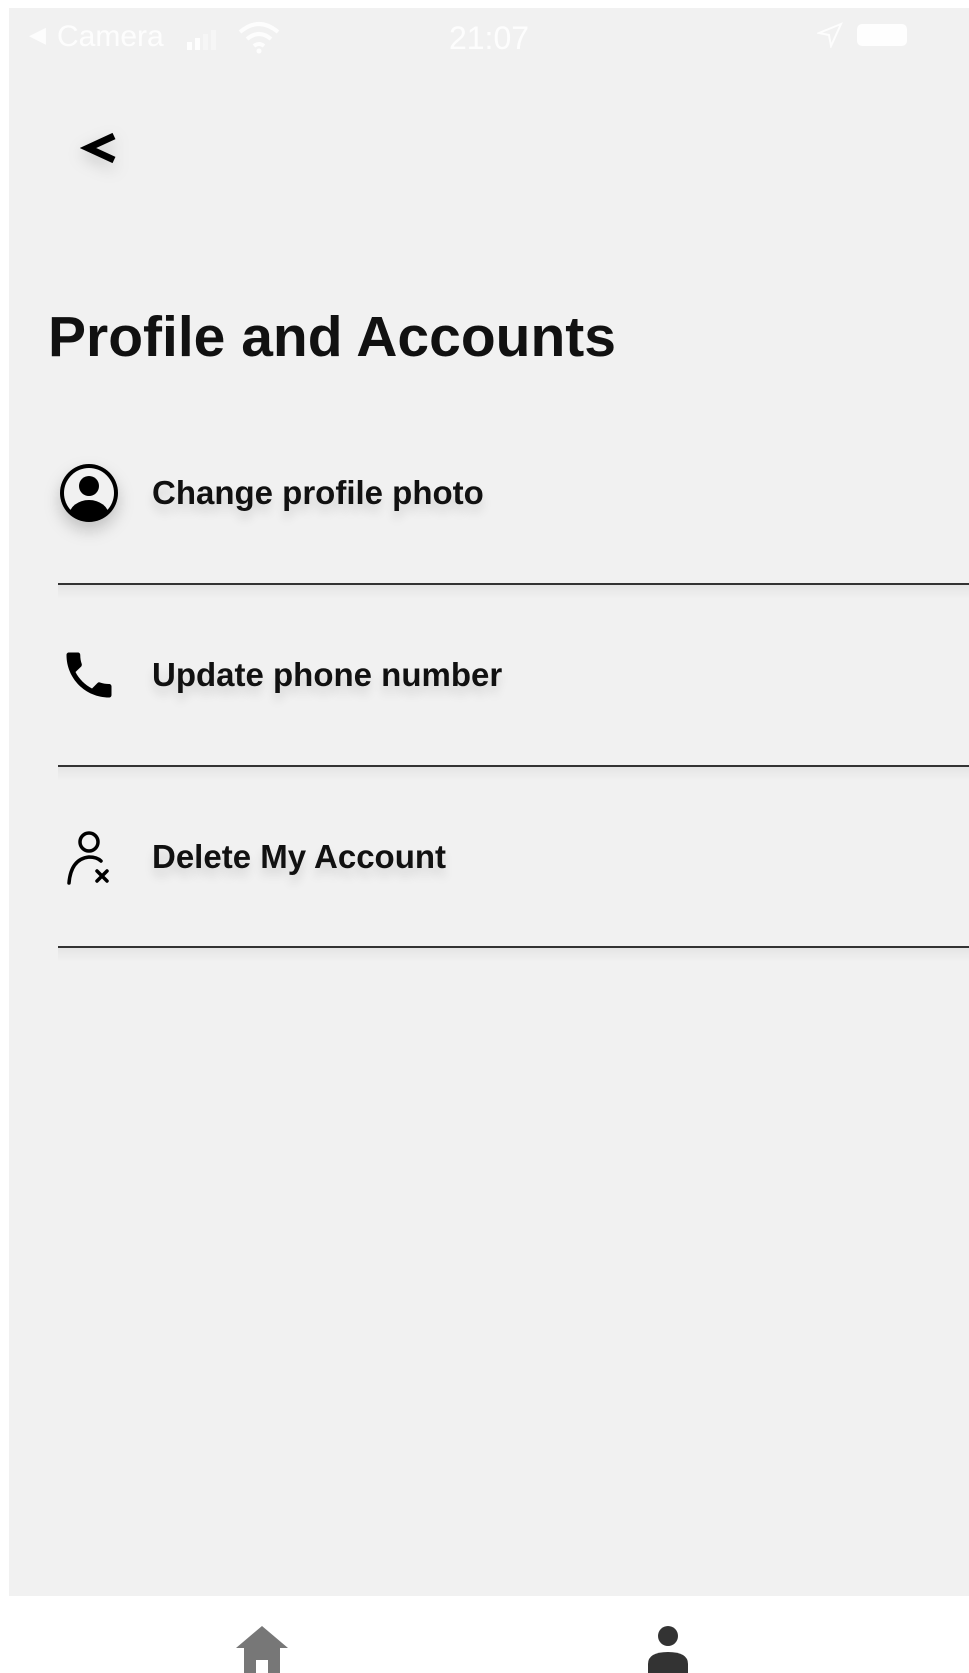 The image size is (969, 1673). I want to click on home-icon, so click(262, 1649).